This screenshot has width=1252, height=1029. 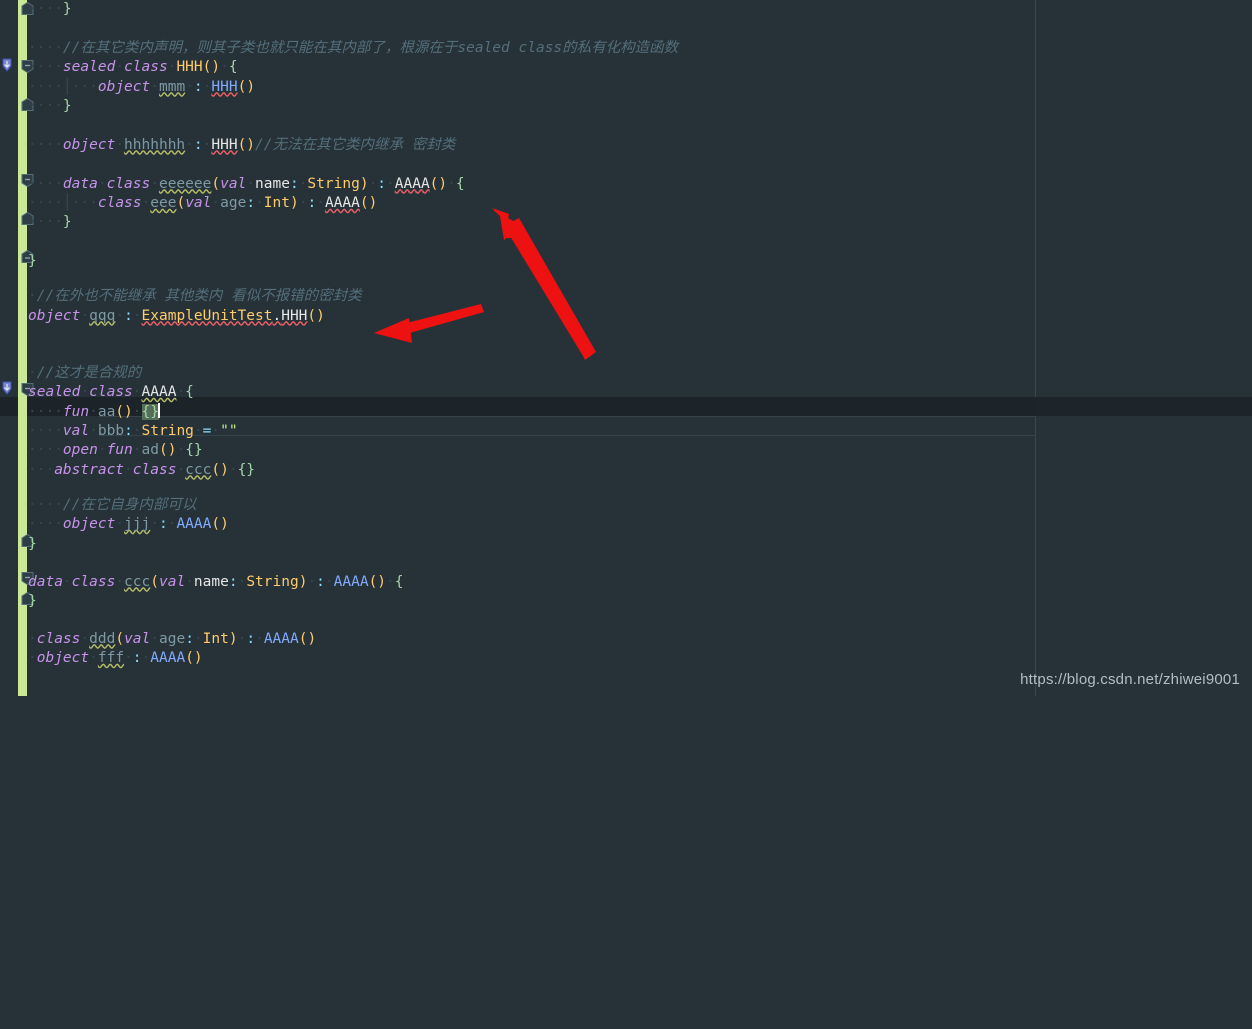 What do you see at coordinates (626, 203) in the screenshot?
I see `code-line: ····│···class·eee(val·age:·Int)·:·AAAA()` at bounding box center [626, 203].